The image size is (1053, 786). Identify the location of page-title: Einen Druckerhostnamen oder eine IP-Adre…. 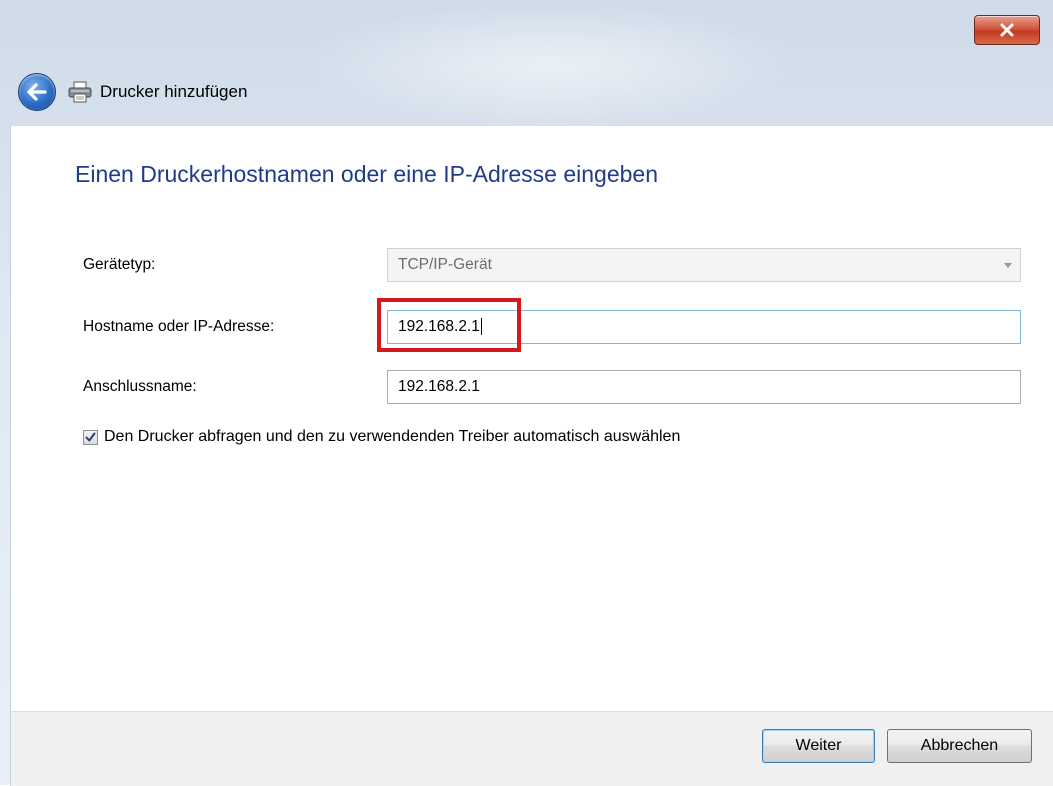
(367, 174).